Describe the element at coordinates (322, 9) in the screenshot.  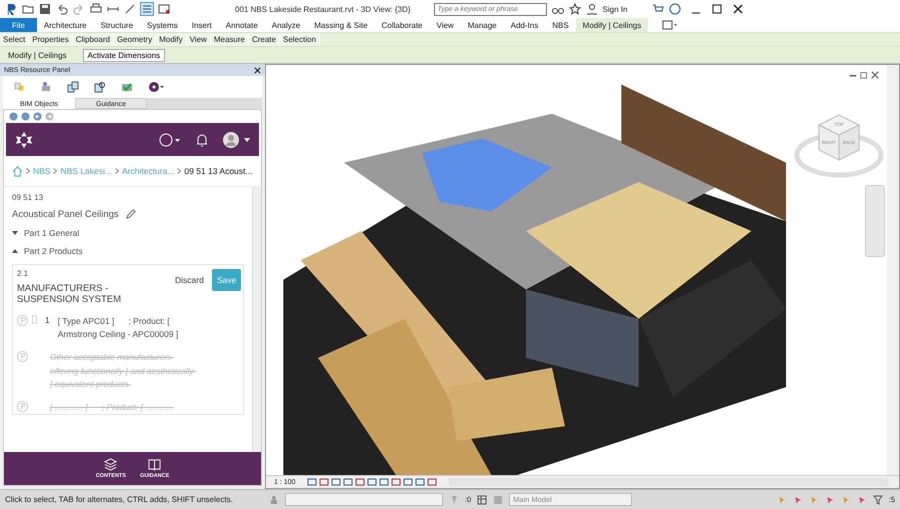
I see `window-title: 001 NBS Lakeside Restaurant.rvt - 3D View: {3D}` at that location.